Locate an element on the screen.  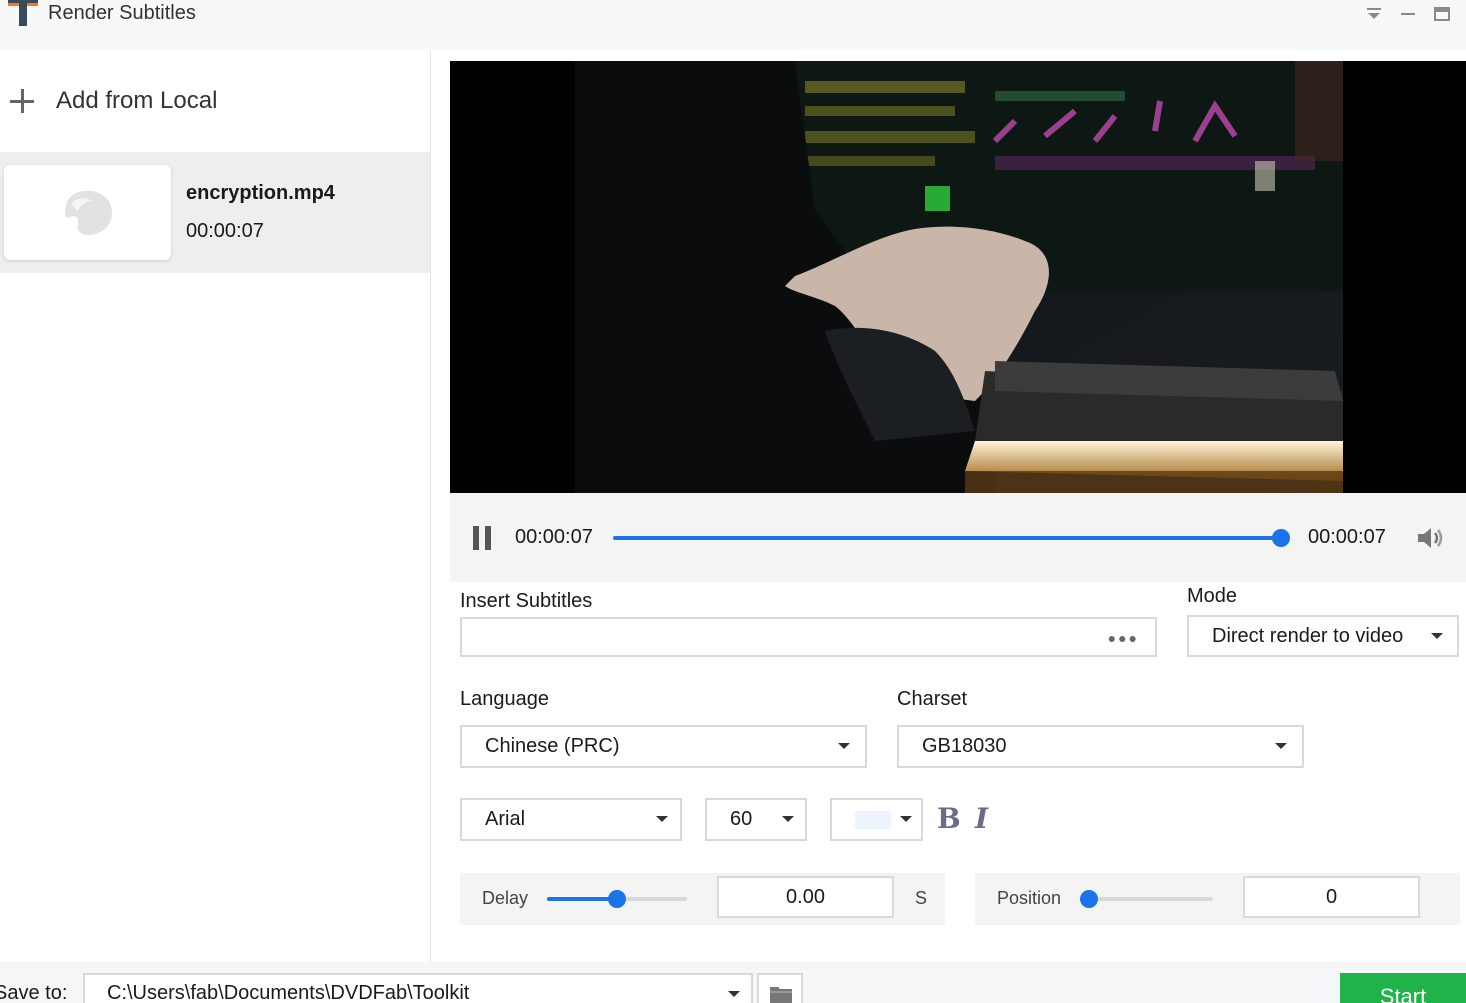
charset-label: Charset is located at coordinates (932, 699).